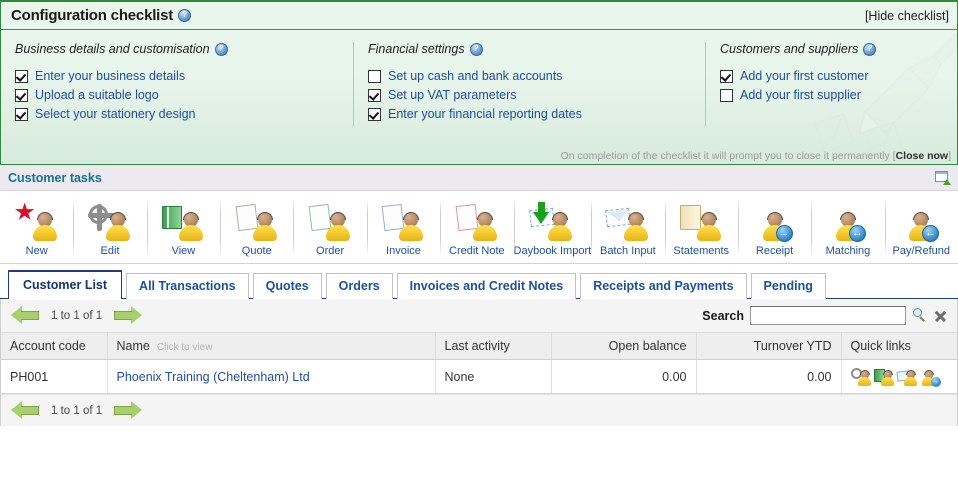 The height and width of the screenshot is (501, 958). I want to click on task-label: View, so click(183, 250).